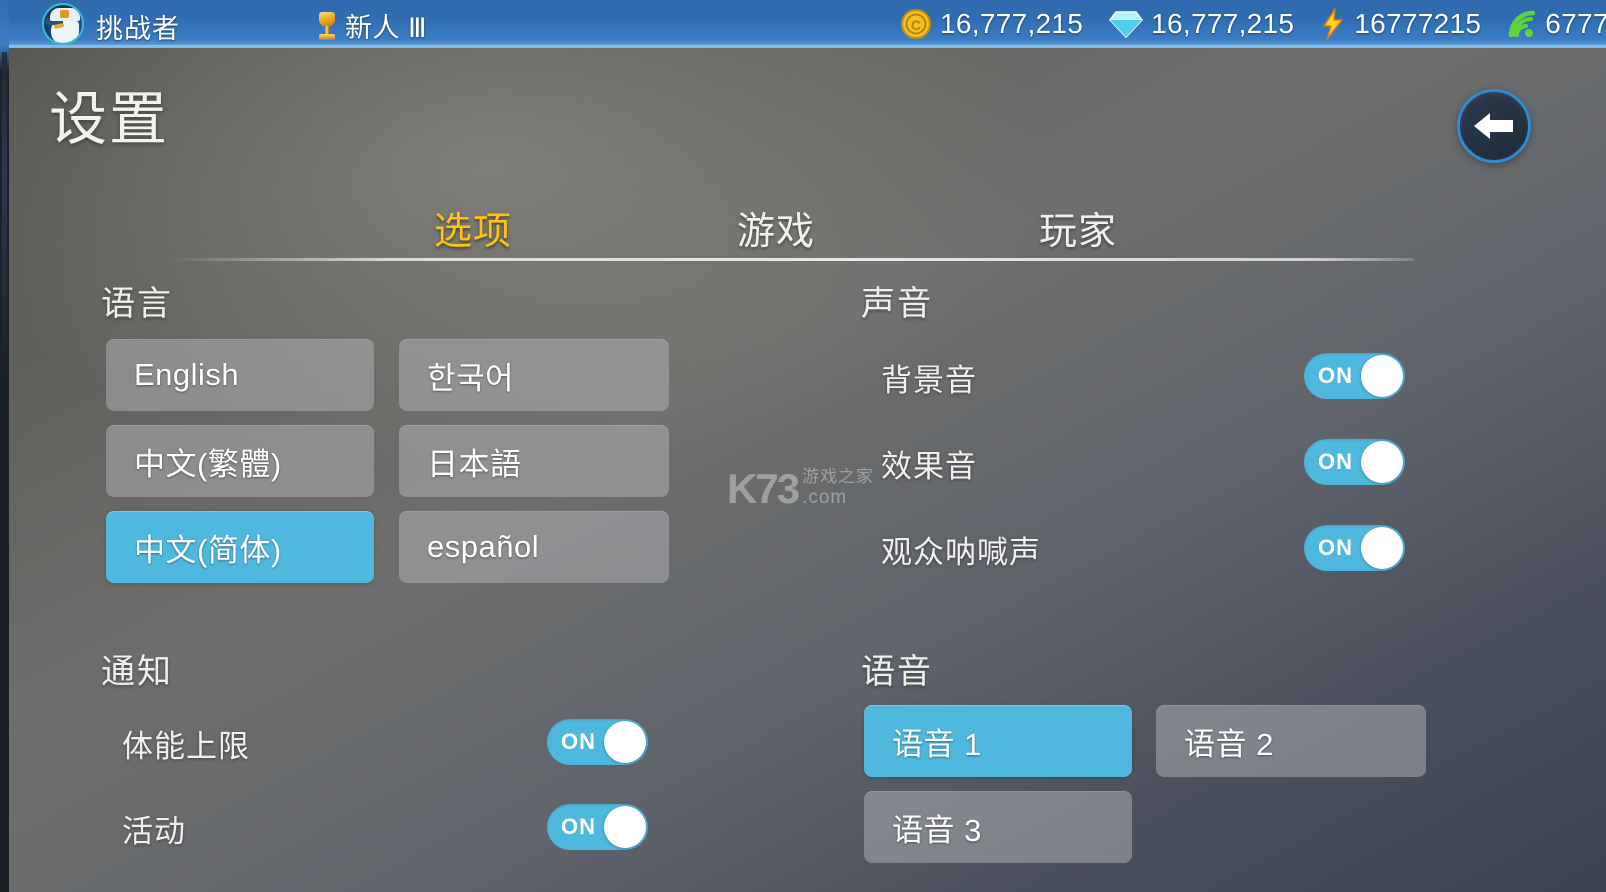 This screenshot has width=1606, height=892. What do you see at coordinates (597, 827) in the screenshot?
I see `notification-toggle-event: ON` at bounding box center [597, 827].